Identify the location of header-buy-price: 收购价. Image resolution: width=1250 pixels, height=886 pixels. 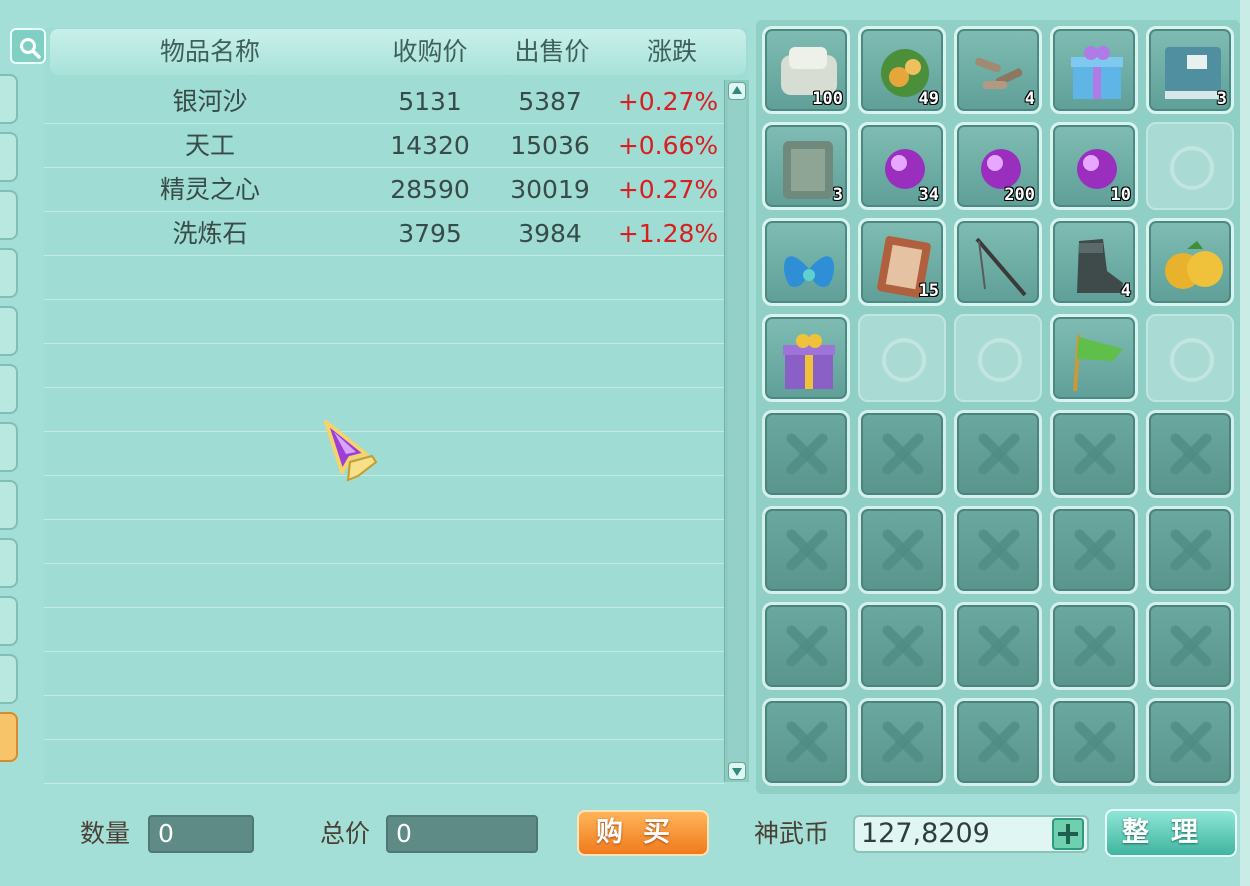
(430, 51).